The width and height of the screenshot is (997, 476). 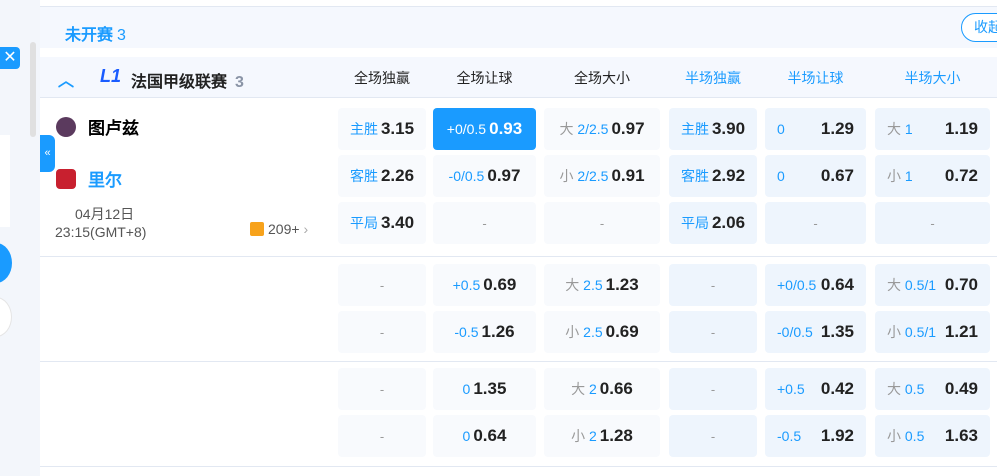 I want to click on odds-cell: 客胜 2.26, so click(x=382, y=176).